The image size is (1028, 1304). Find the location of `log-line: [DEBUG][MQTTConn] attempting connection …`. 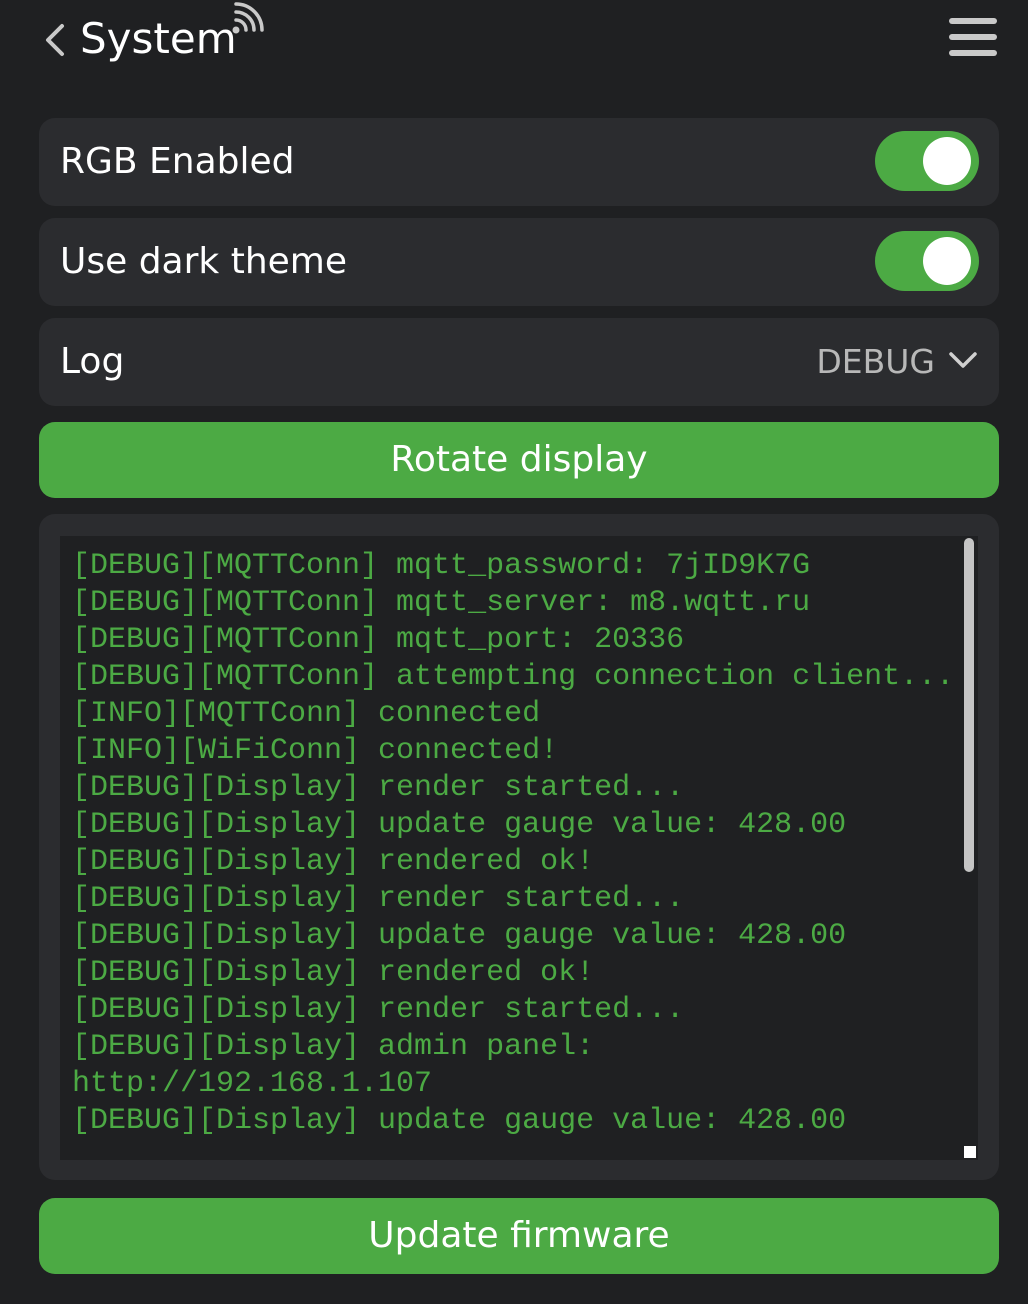

log-line: [DEBUG][MQTTConn] attempting connection … is located at coordinates (513, 677).